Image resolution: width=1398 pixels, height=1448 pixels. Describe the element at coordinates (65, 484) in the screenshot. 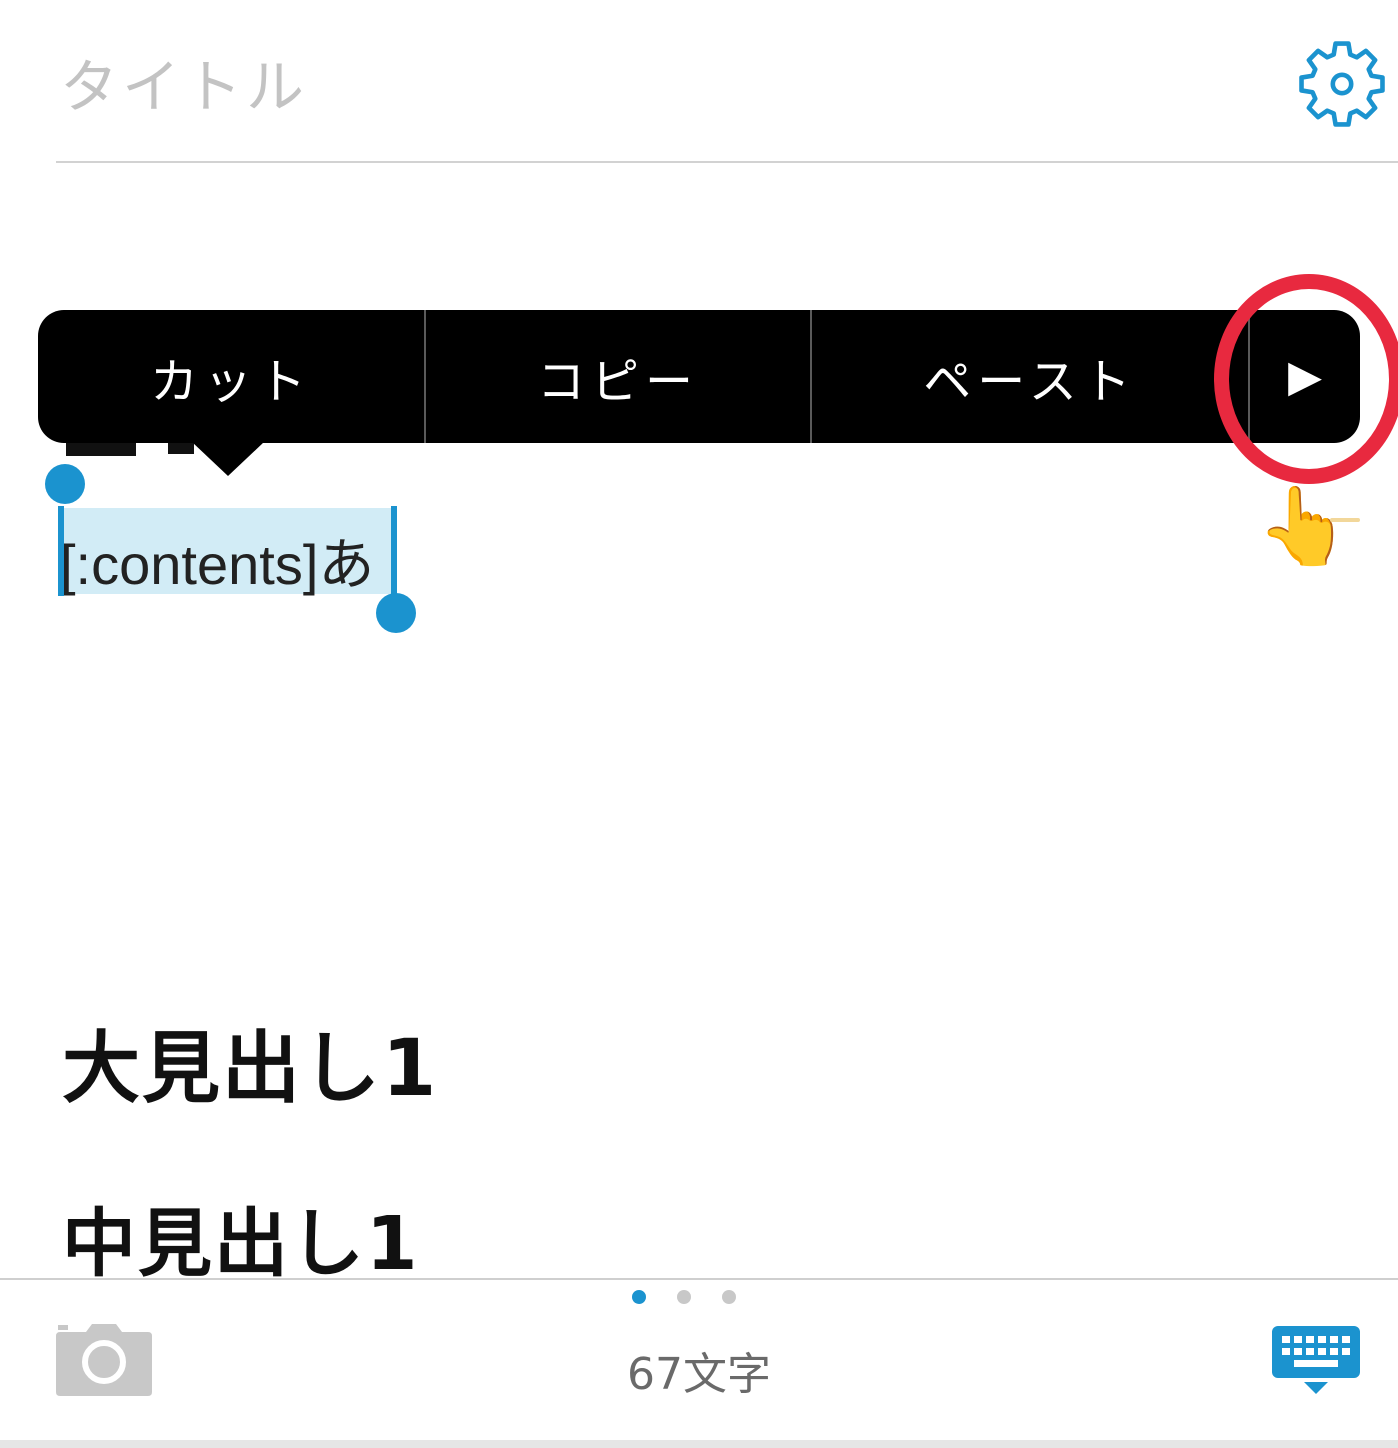

I see `selection-start-handle` at that location.